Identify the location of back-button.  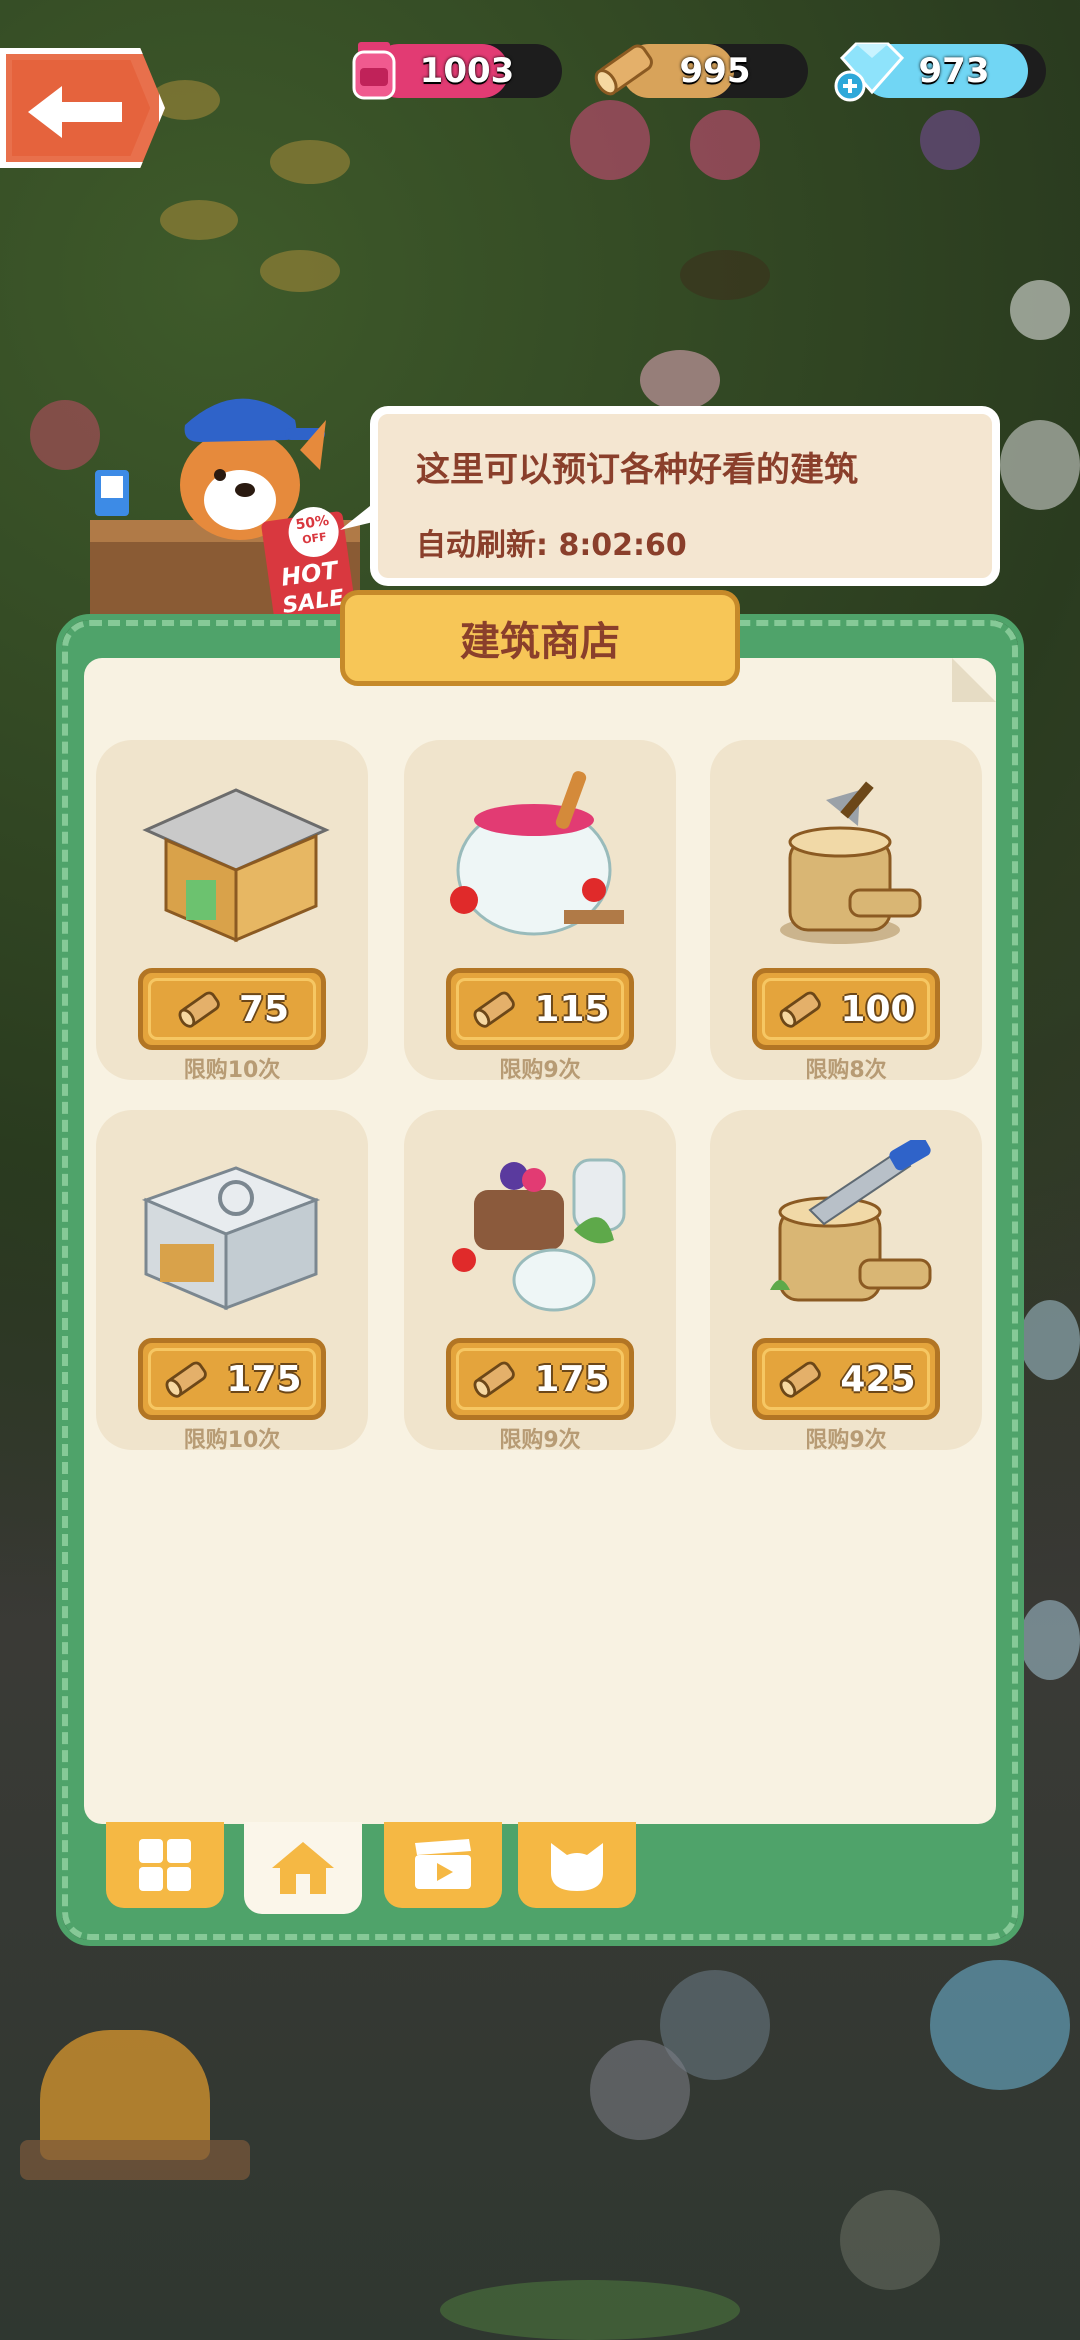
(82, 108).